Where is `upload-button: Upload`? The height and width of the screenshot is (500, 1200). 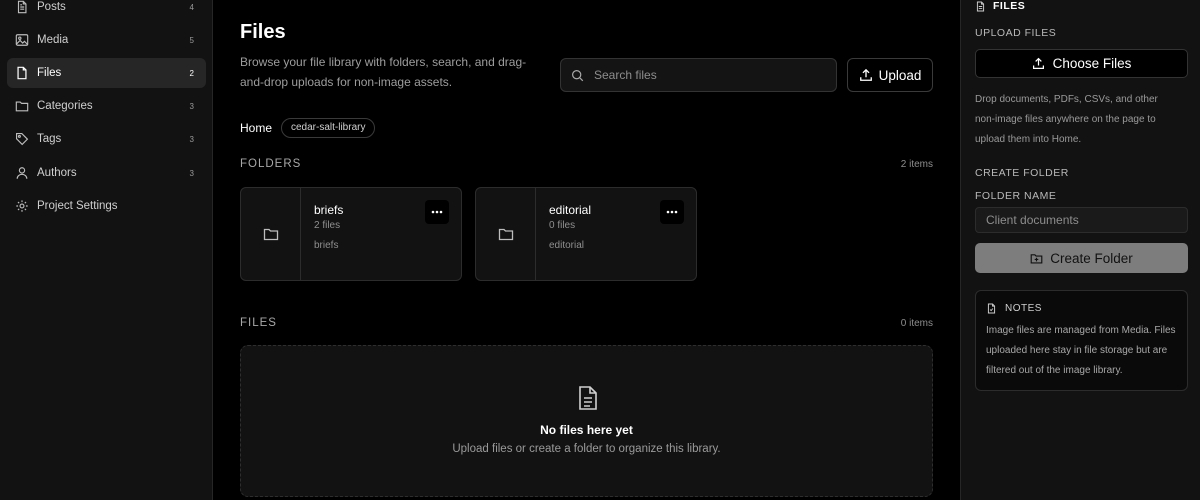 upload-button: Upload is located at coordinates (890, 75).